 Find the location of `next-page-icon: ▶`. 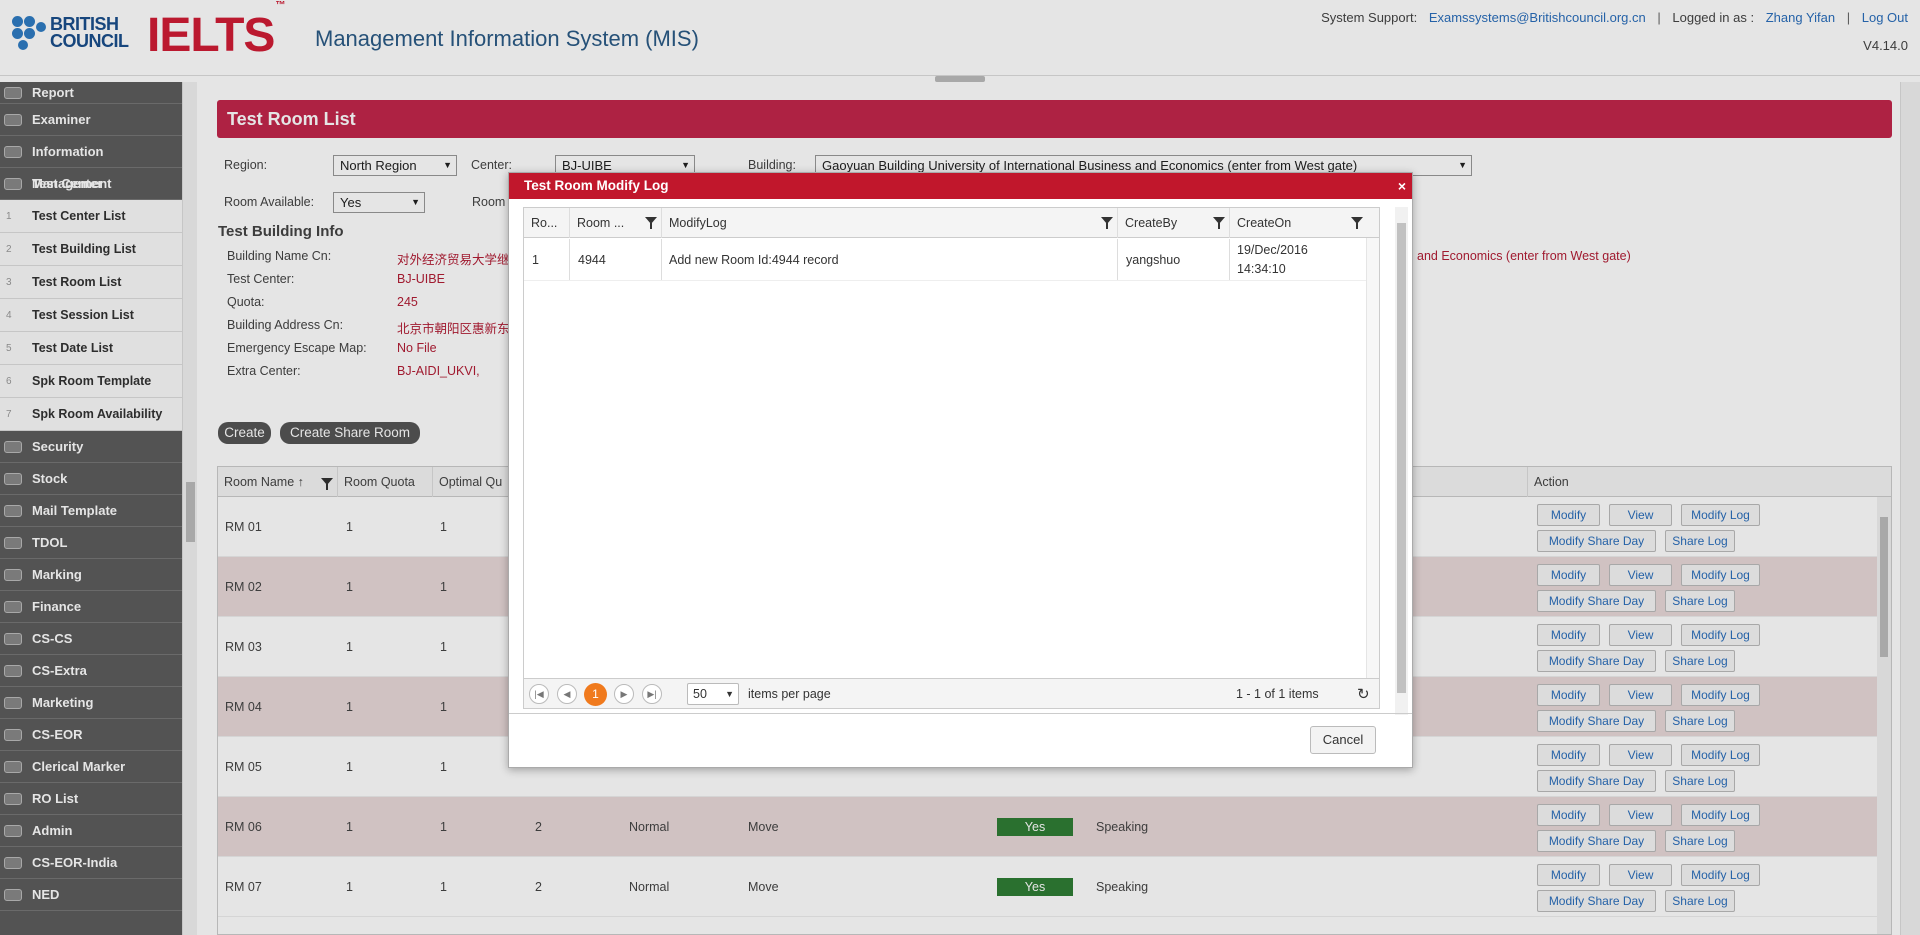

next-page-icon: ▶ is located at coordinates (624, 694).